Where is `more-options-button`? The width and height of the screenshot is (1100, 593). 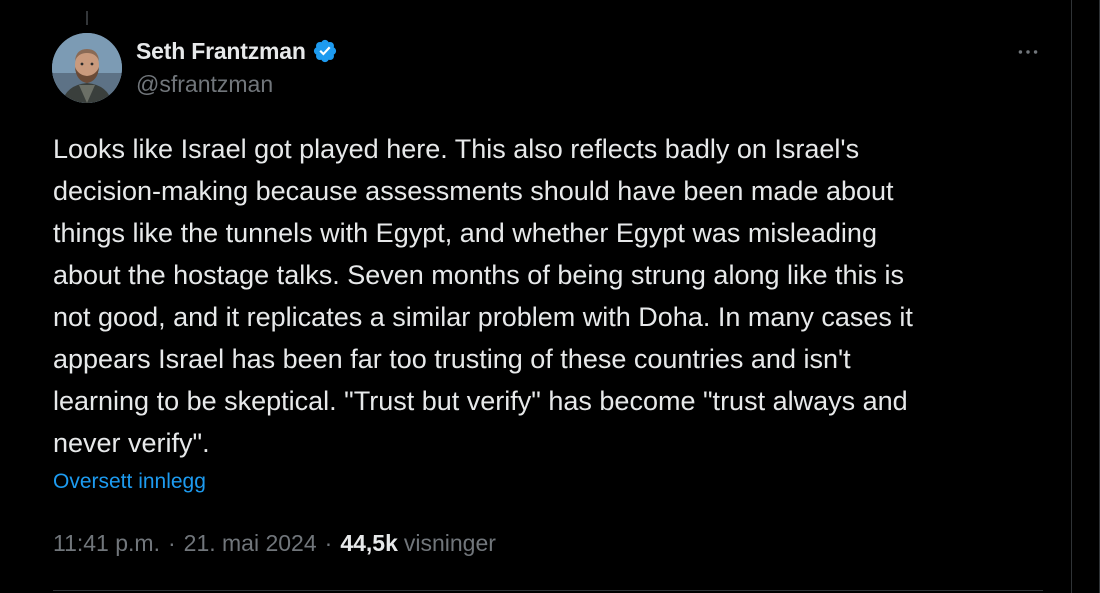 more-options-button is located at coordinates (1028, 52).